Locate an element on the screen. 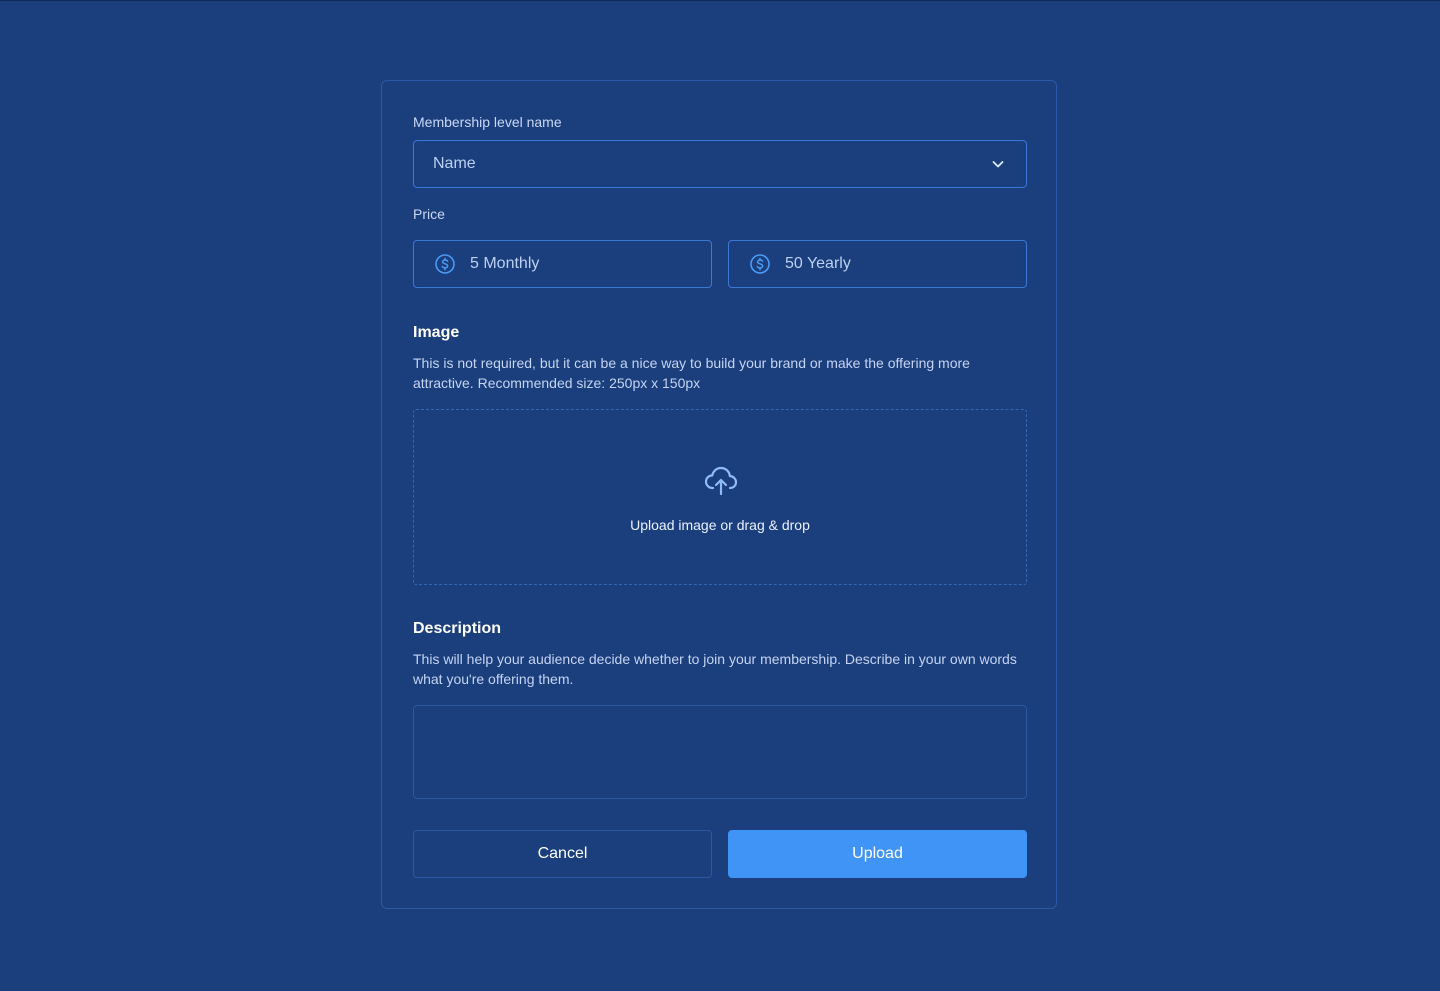 The height and width of the screenshot is (991, 1440). top-border is located at coordinates (720, 0).